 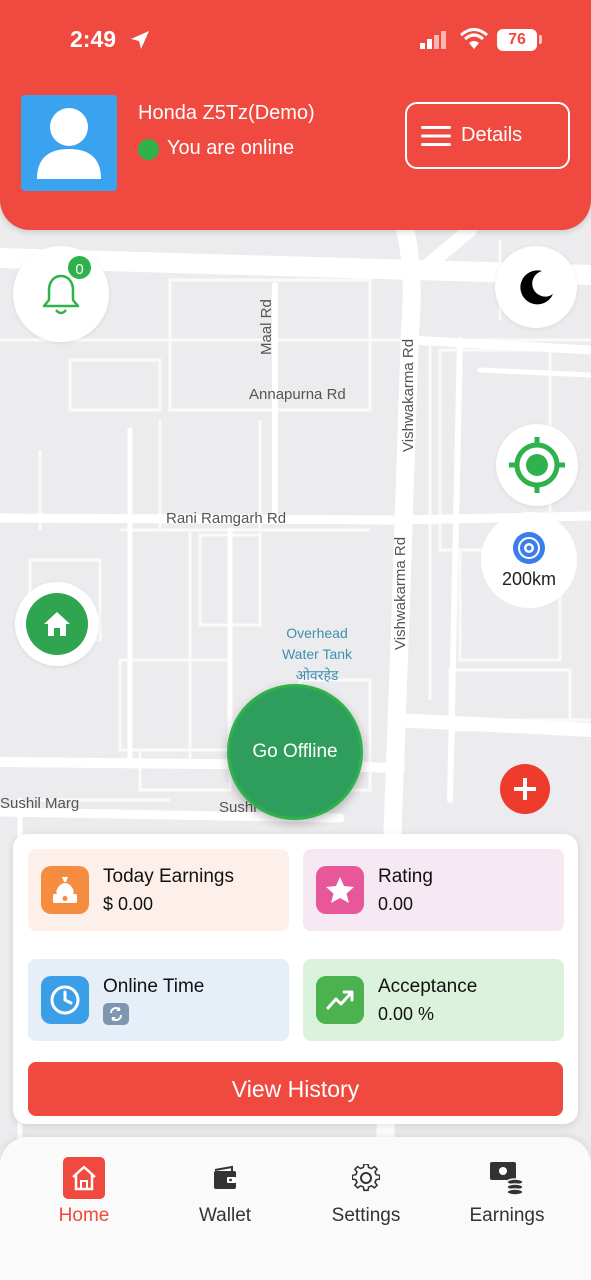 What do you see at coordinates (366, 1215) in the screenshot?
I see `nav-settings-label: Settings` at bounding box center [366, 1215].